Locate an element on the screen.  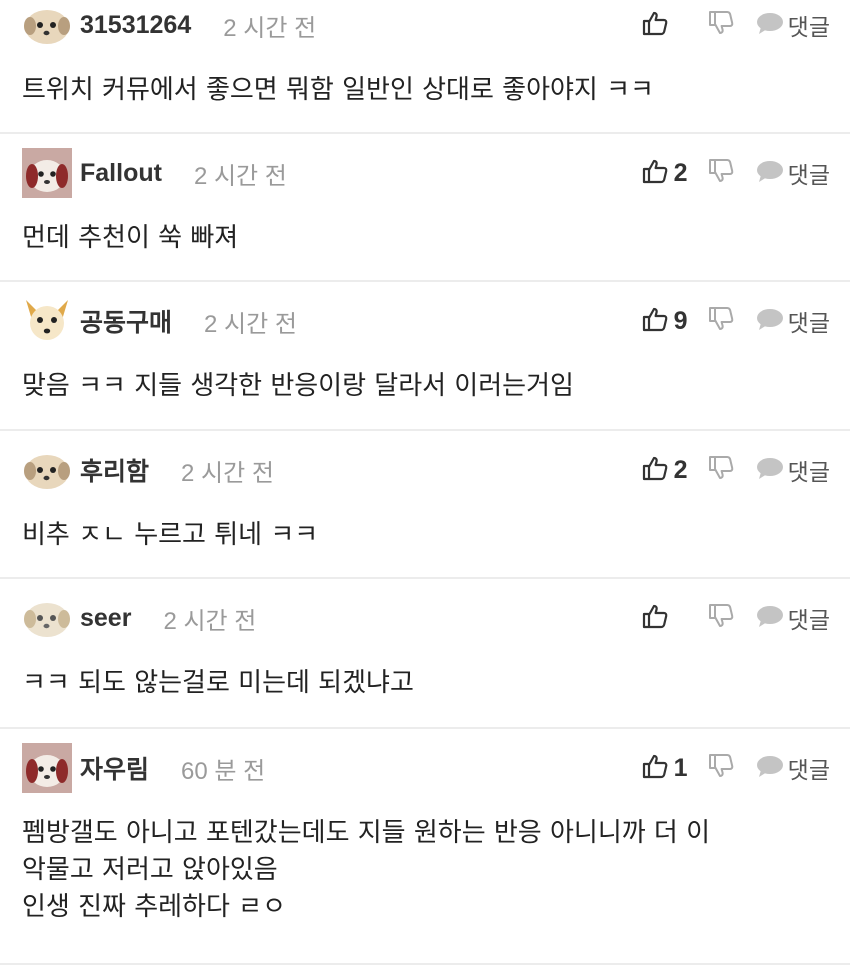
comment-author: 후리함 is located at coordinates (114, 470).